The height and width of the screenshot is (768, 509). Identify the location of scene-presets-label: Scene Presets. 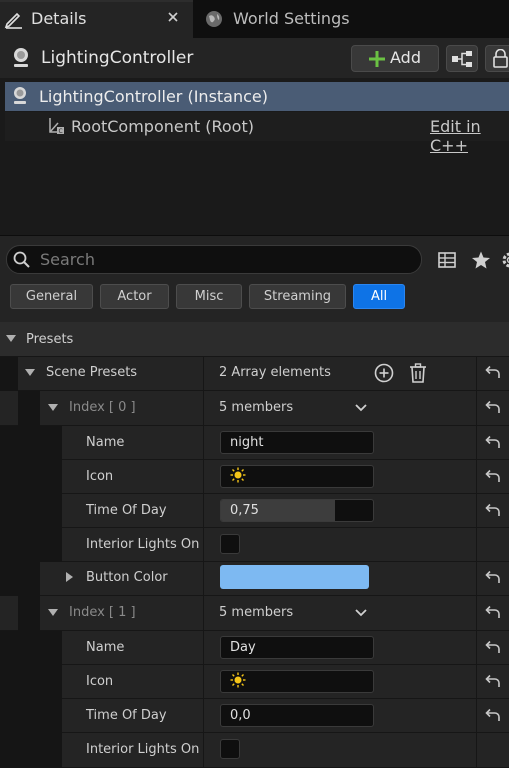
(92, 372).